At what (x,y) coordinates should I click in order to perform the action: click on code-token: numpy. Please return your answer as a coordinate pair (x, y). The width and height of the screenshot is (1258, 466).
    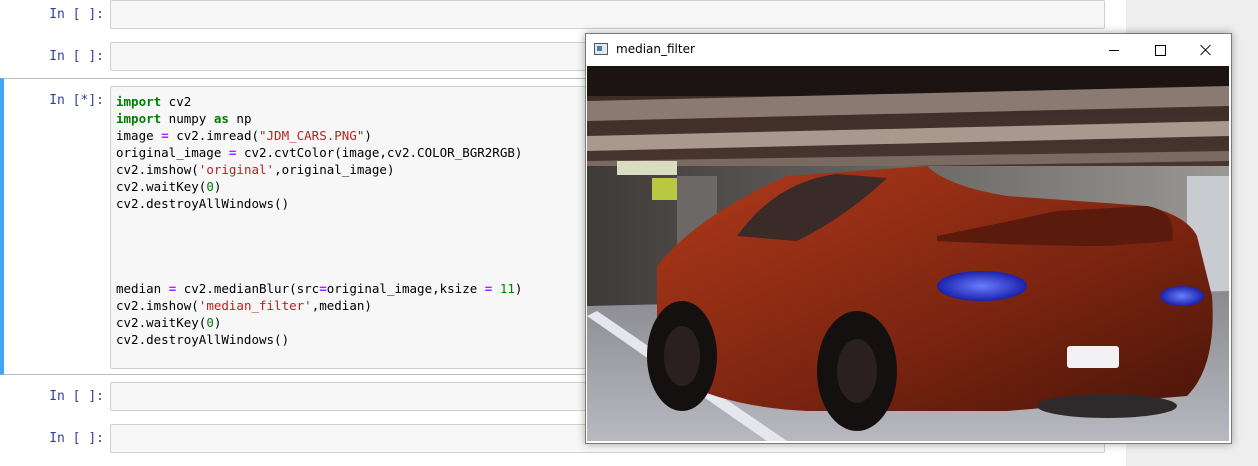
    Looking at the image, I should click on (187, 118).